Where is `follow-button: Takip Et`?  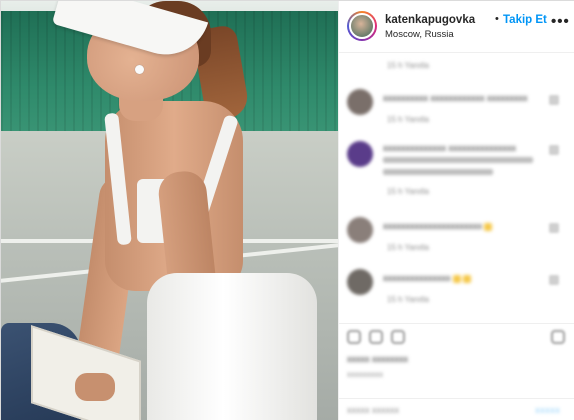 follow-button: Takip Et is located at coordinates (525, 20).